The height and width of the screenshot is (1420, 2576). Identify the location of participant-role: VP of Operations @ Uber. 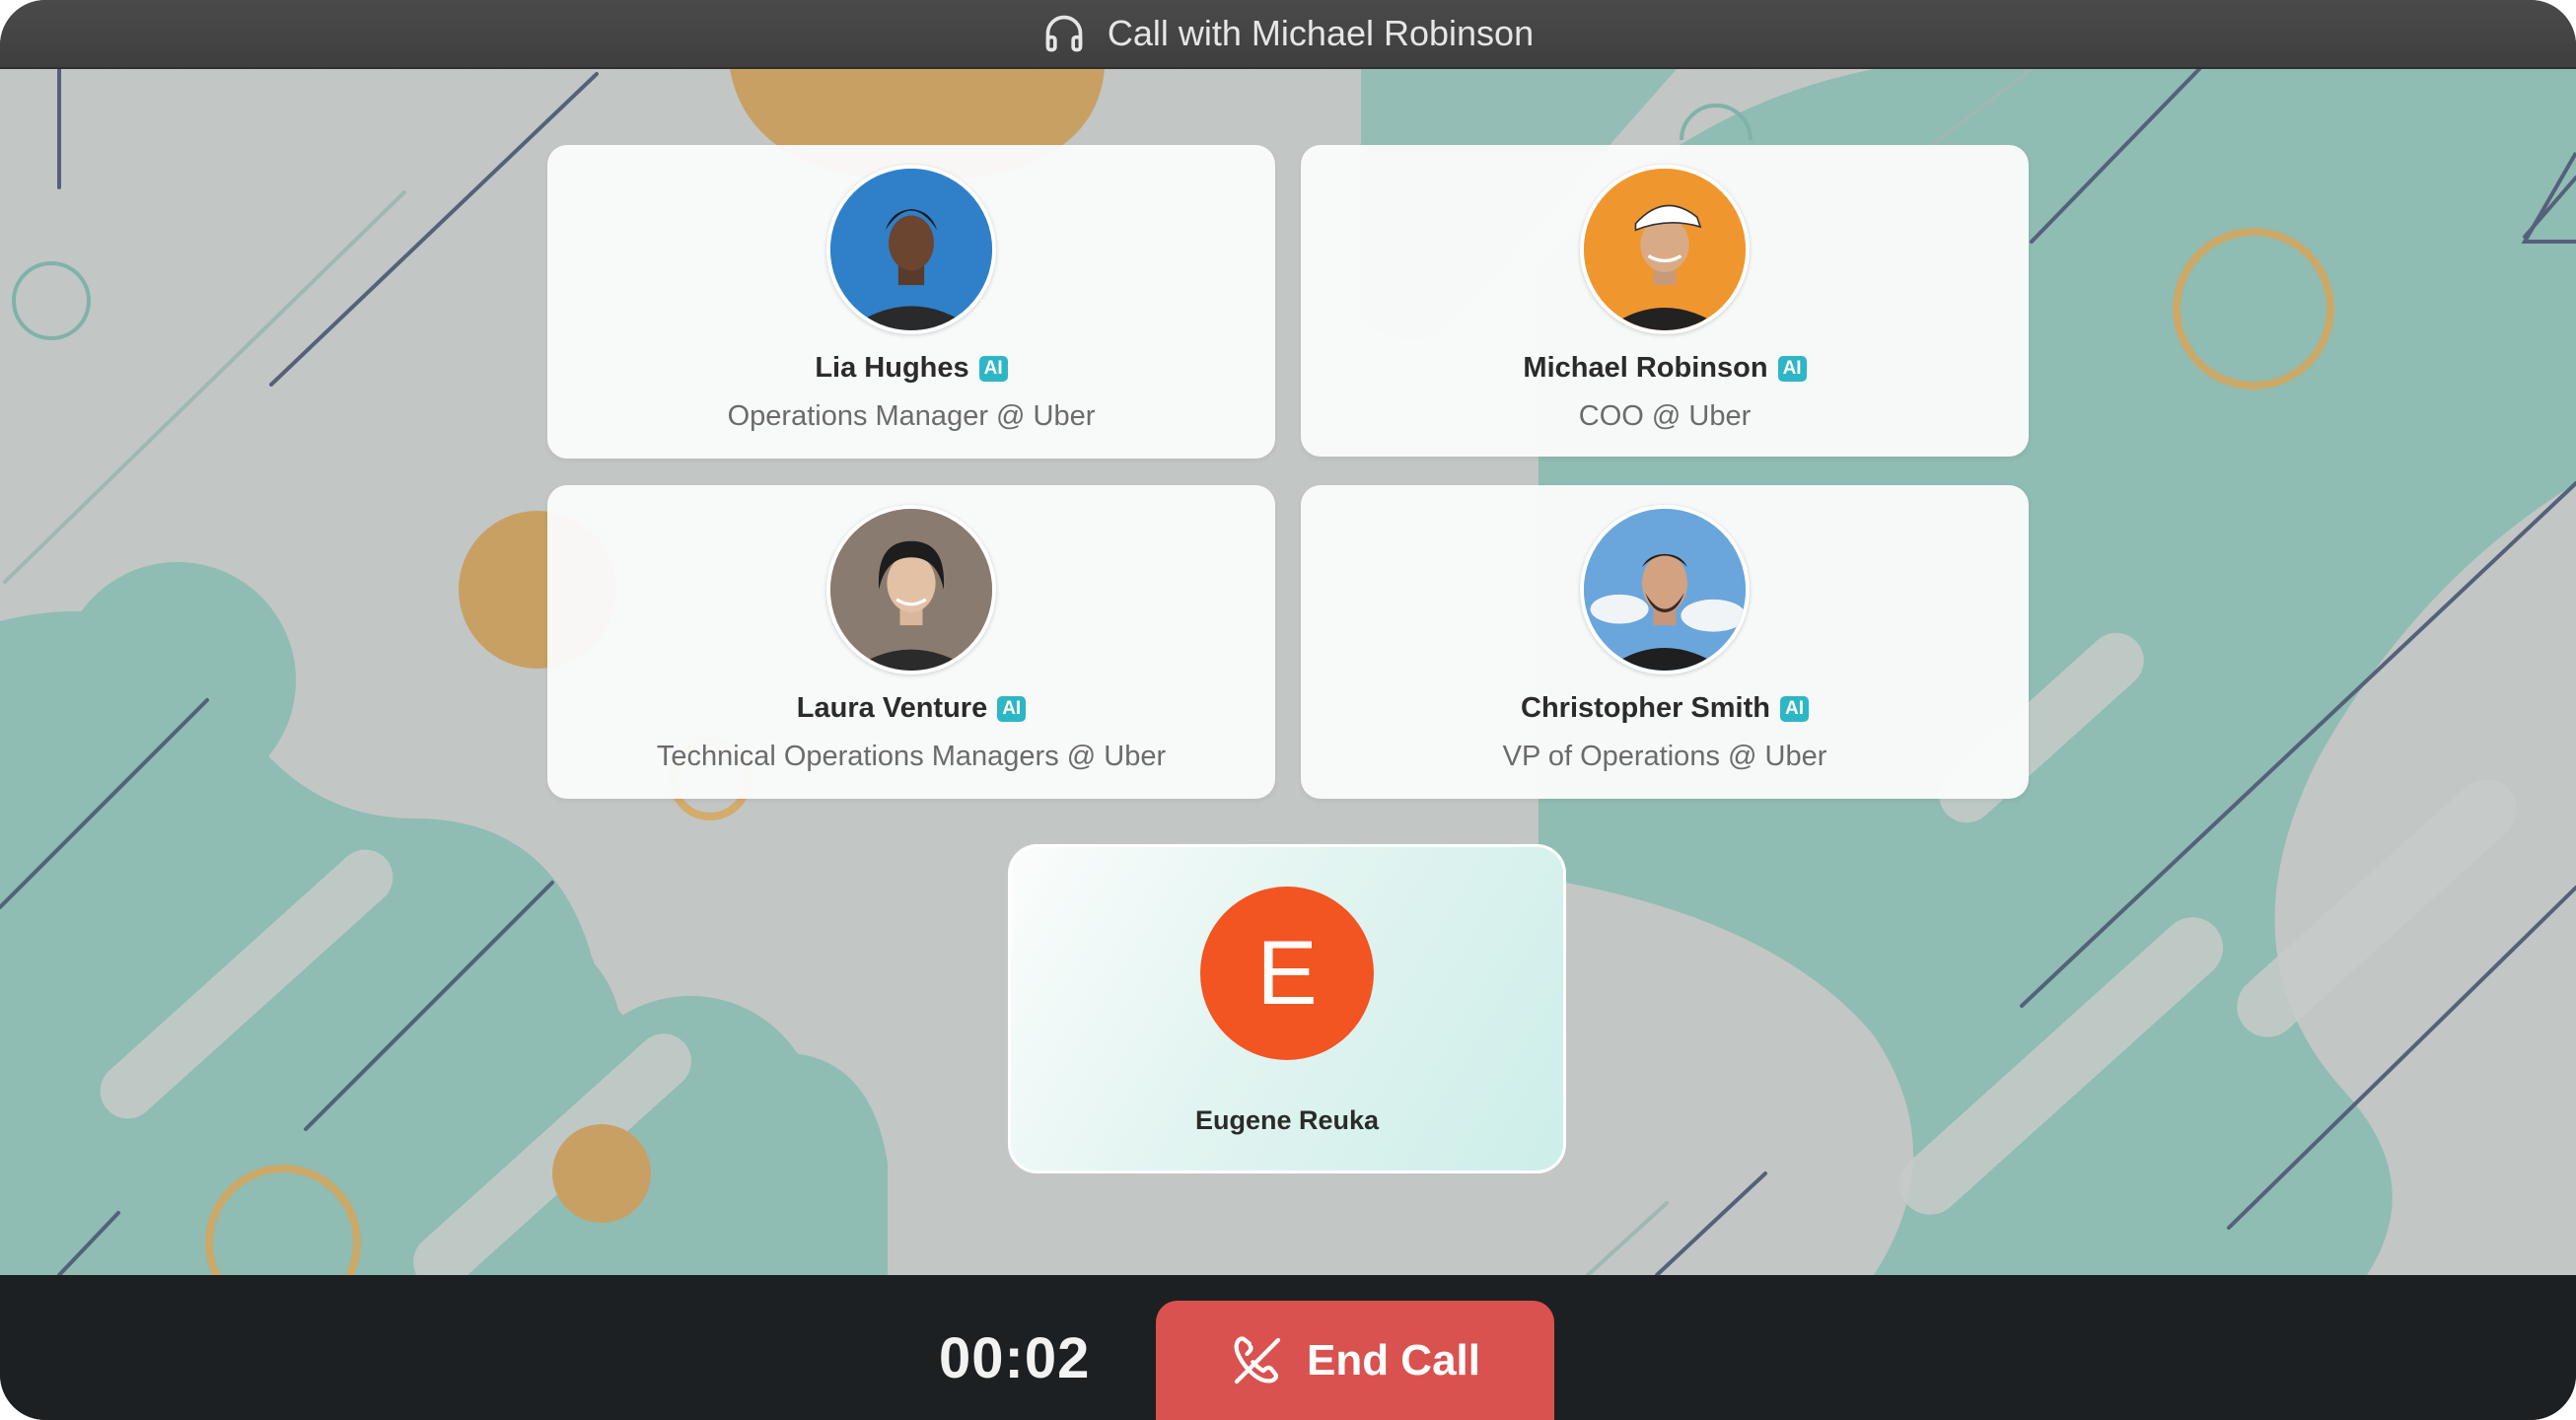
(1664, 757).